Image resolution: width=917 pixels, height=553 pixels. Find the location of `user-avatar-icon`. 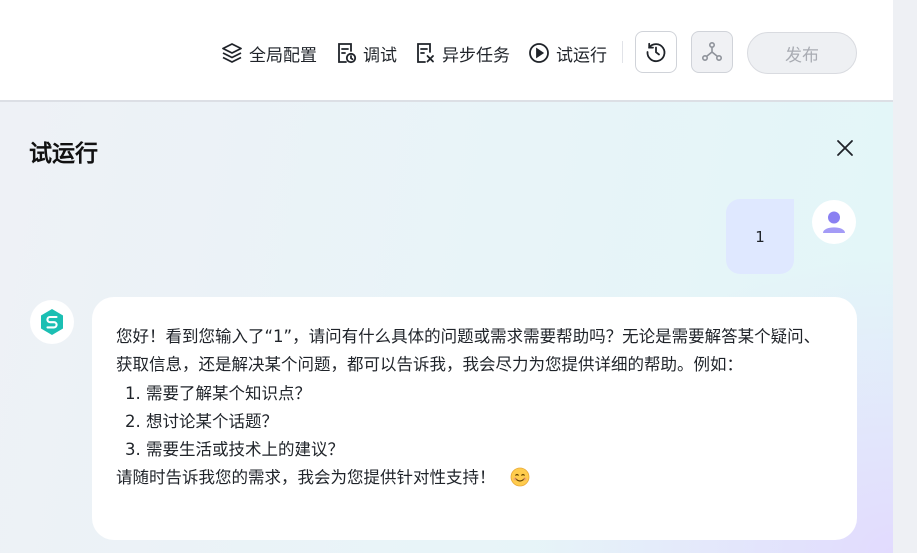

user-avatar-icon is located at coordinates (834, 222).